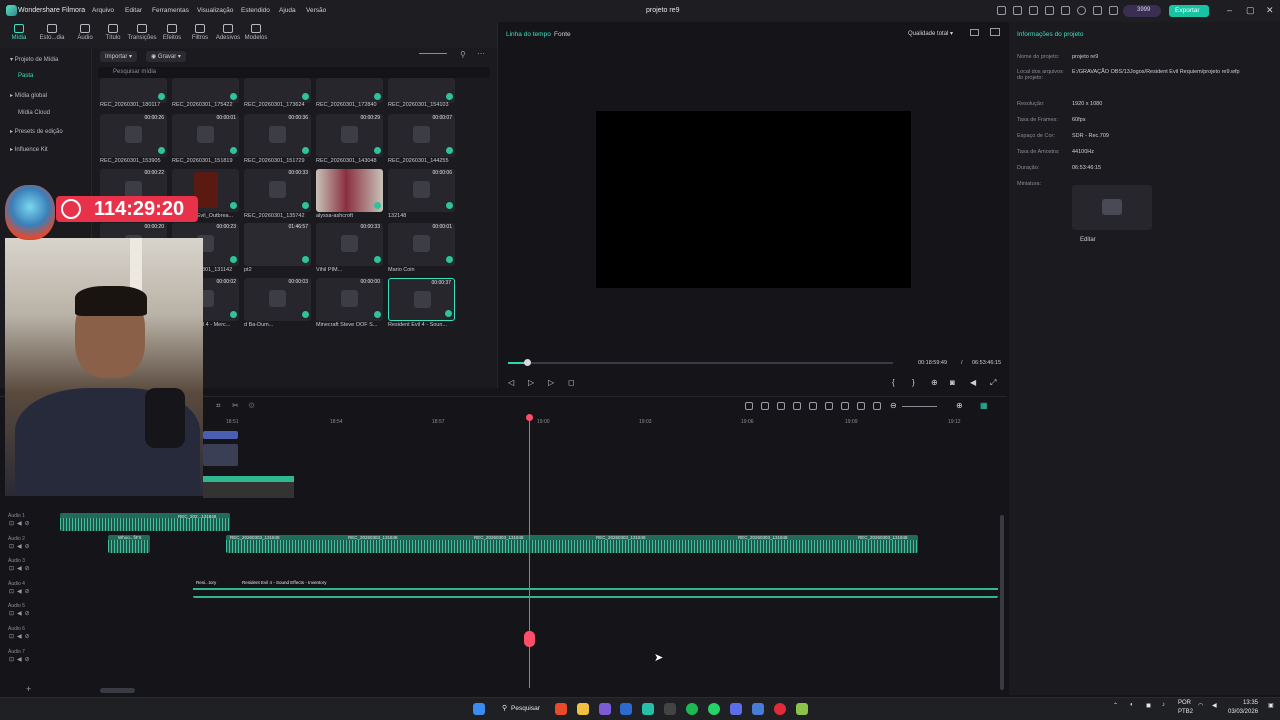 The image size is (1280, 720). I want to click on sidebar-item-presets: ▸ Presets de edição, so click(36, 131).